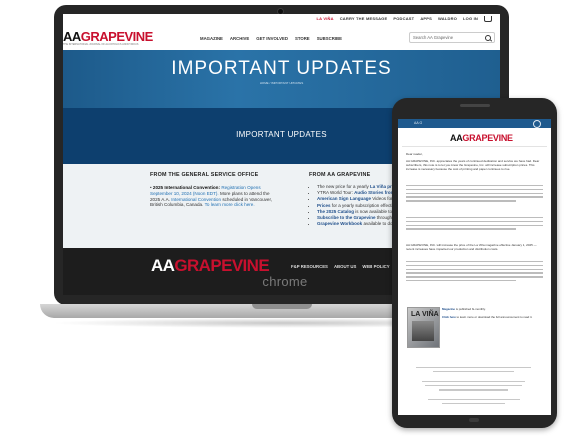 This screenshot has width=579, height=436. I want to click on prices-link: Prices, so click(324, 205).